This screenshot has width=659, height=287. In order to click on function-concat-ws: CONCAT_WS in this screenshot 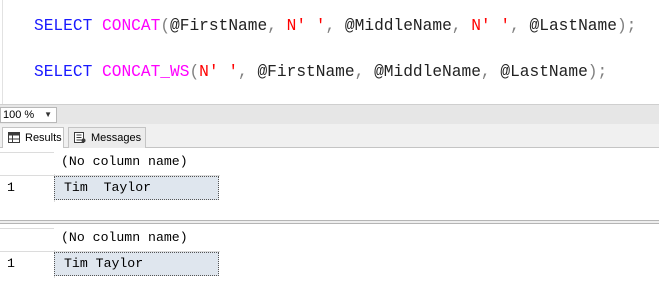, I will do `click(146, 72)`.